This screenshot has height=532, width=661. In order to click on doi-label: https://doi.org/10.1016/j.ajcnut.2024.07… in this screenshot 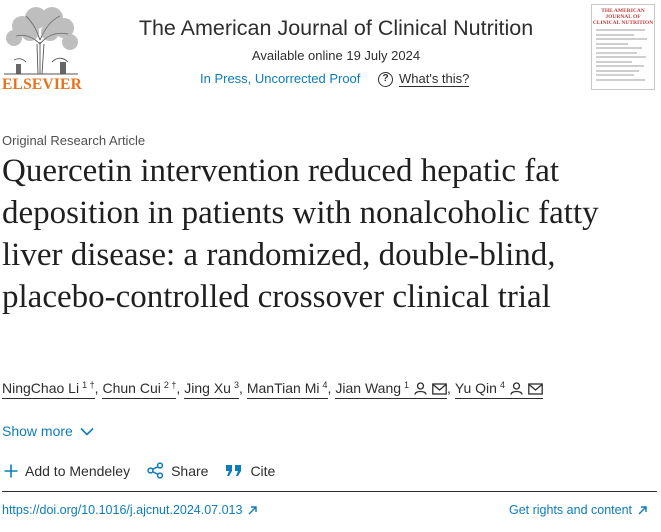, I will do `click(122, 510)`.